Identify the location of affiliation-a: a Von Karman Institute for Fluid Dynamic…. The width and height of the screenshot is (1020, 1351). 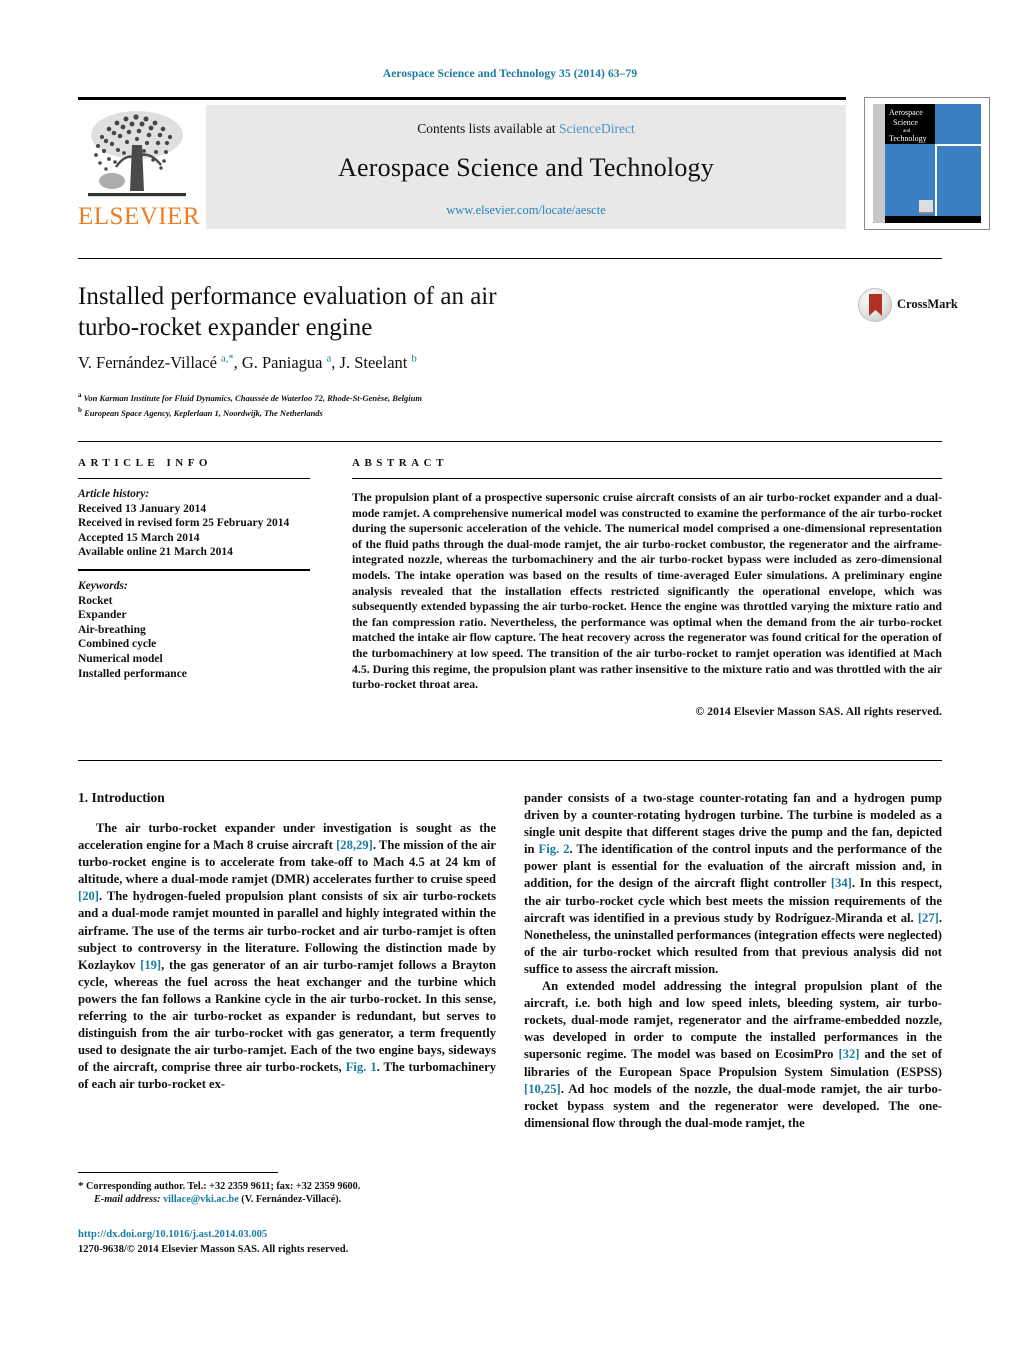
(250, 397).